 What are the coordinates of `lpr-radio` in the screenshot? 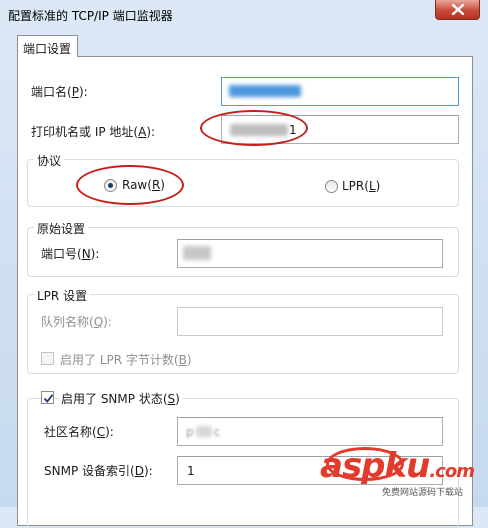 It's located at (331, 186).